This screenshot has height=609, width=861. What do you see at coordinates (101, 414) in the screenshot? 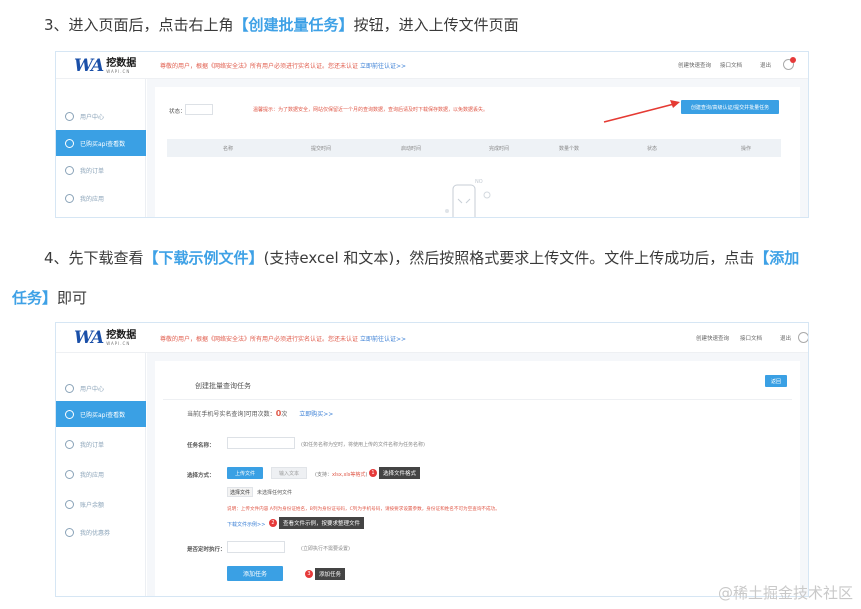
I see `sidebar-item-purchased-api: 已购买api查看数` at bounding box center [101, 414].